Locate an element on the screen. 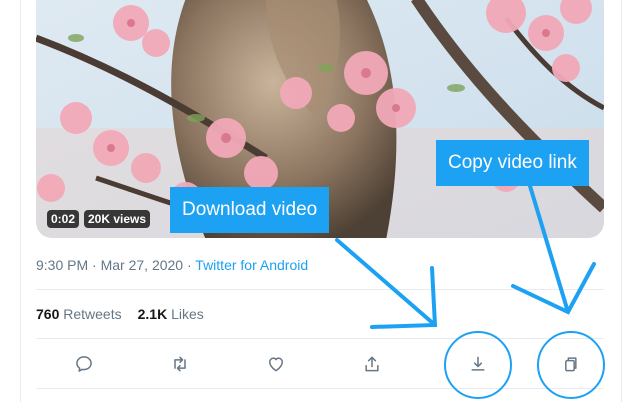 The width and height of the screenshot is (640, 402). video-views-badge: 20K views is located at coordinates (117, 219).